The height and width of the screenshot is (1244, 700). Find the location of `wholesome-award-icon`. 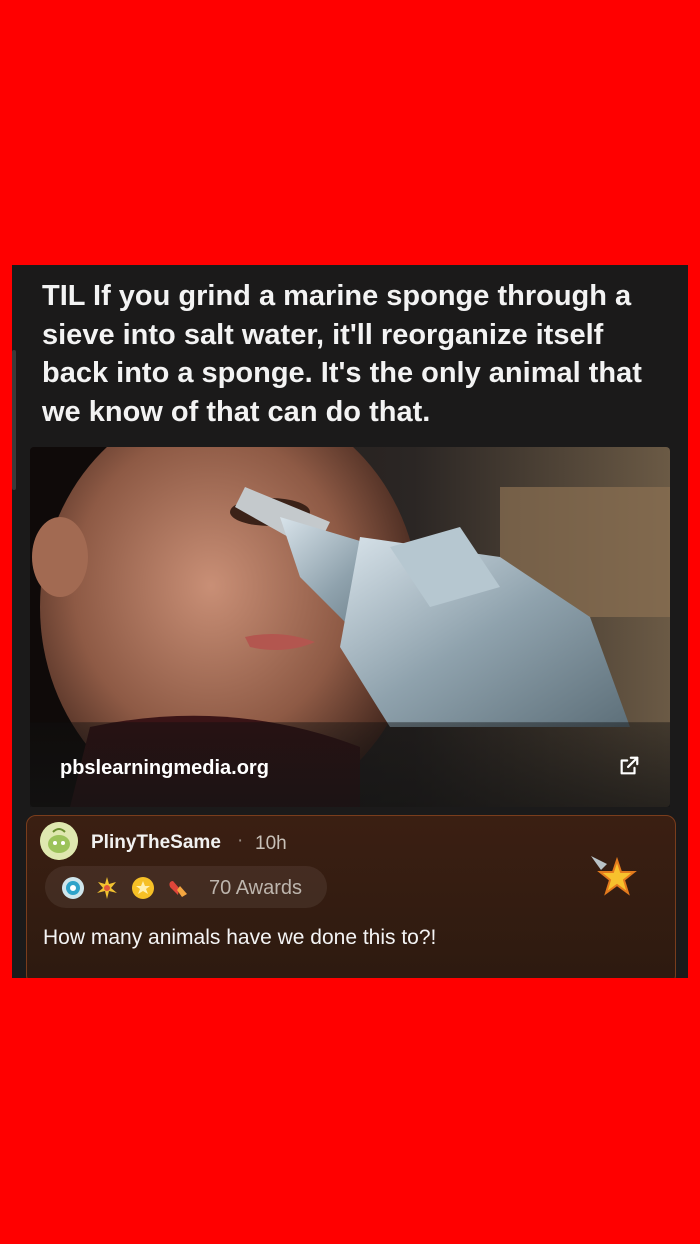

wholesome-award-icon is located at coordinates (143, 888).